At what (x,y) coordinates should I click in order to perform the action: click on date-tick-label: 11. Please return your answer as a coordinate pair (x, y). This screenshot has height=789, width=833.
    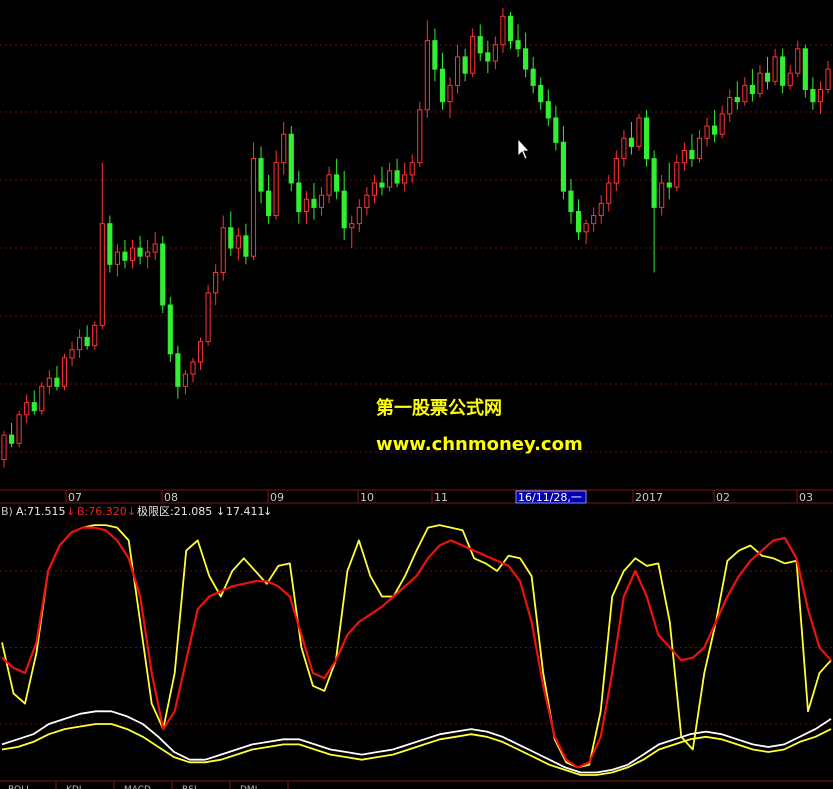
    Looking at the image, I should click on (441, 497).